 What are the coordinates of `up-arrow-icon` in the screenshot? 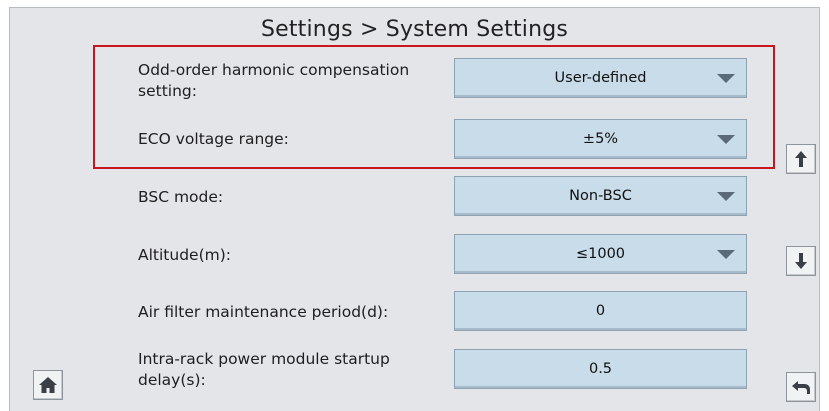 It's located at (801, 159).